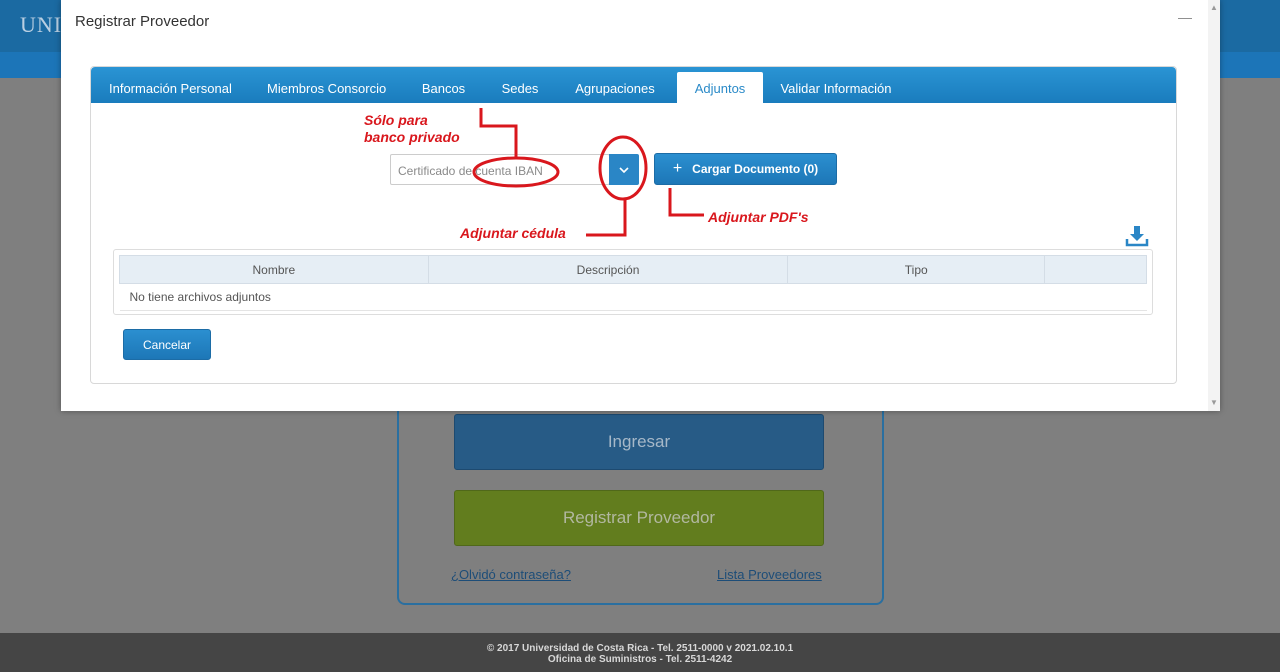 The image size is (1280, 672). Describe the element at coordinates (274, 269) in the screenshot. I see `column-header-name: Nombre` at that location.